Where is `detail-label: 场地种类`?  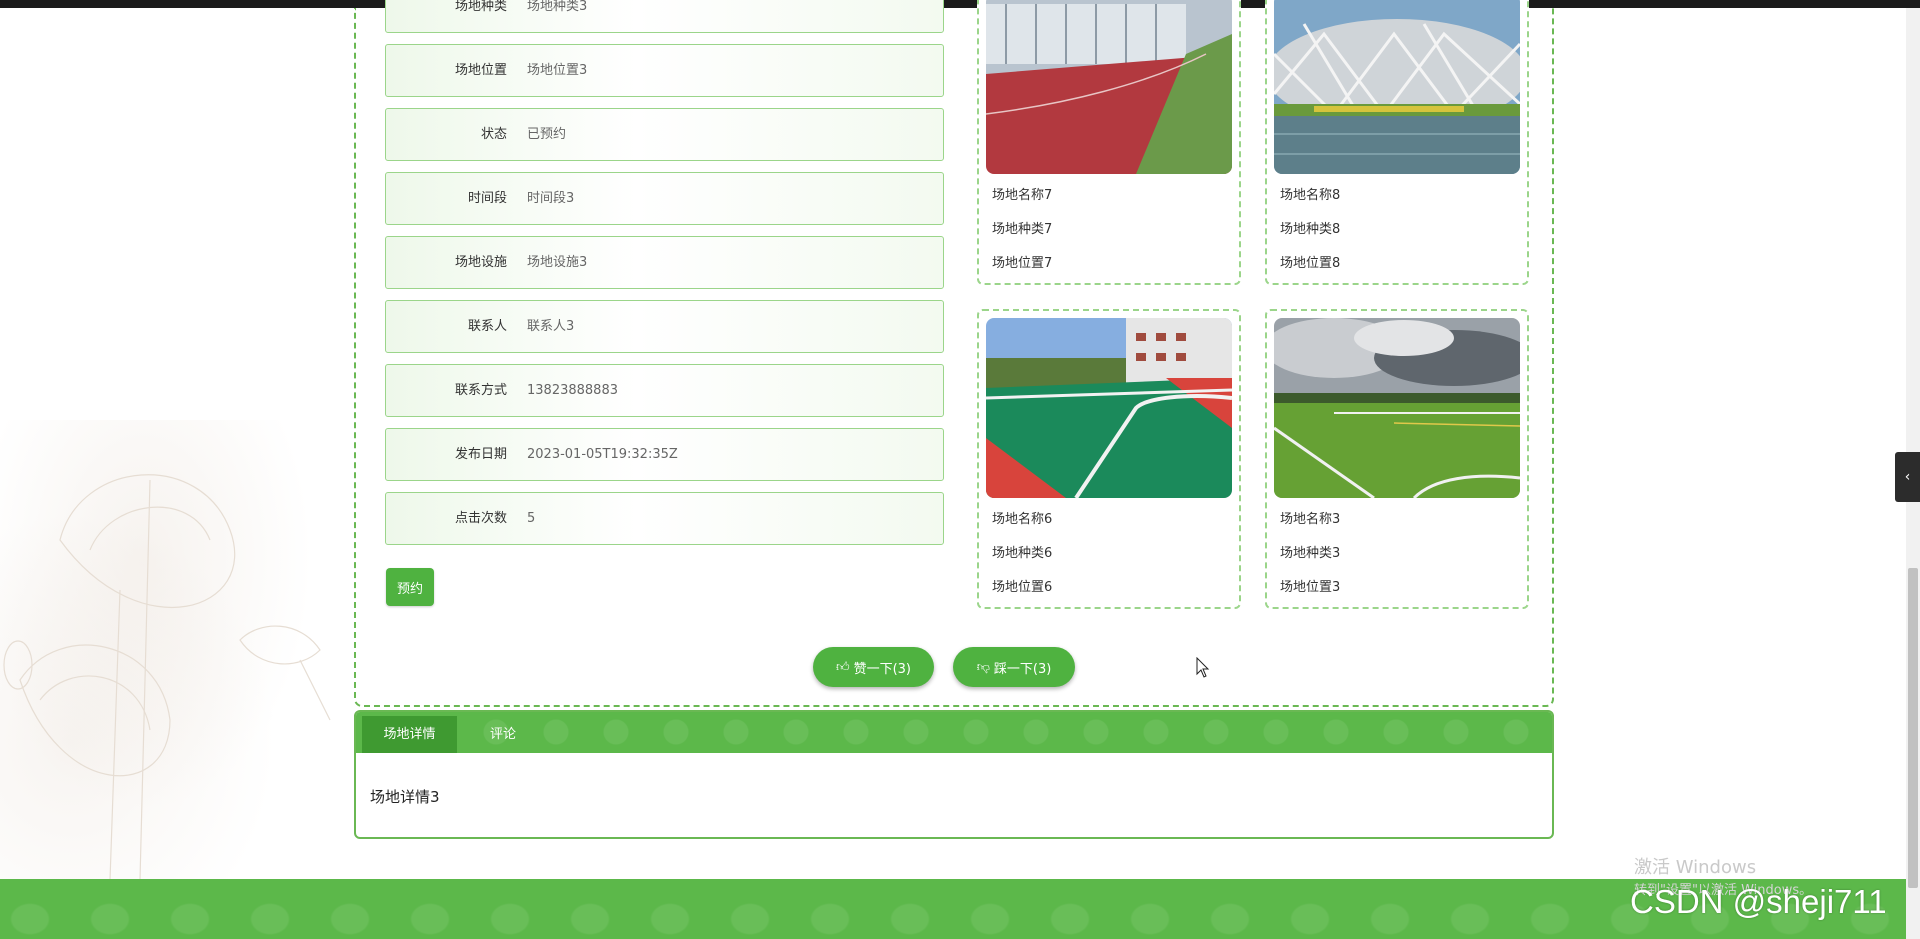 detail-label: 场地种类 is located at coordinates (480, 7).